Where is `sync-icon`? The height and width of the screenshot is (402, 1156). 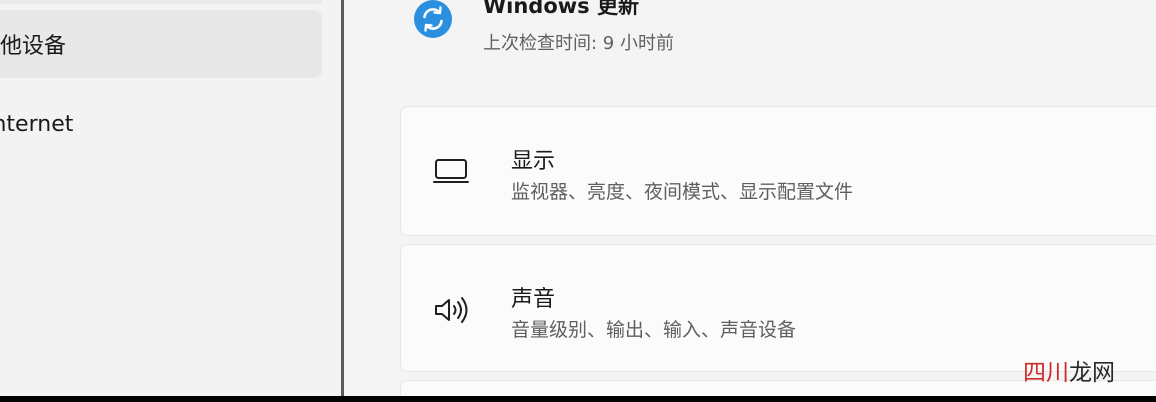
sync-icon is located at coordinates (433, 19).